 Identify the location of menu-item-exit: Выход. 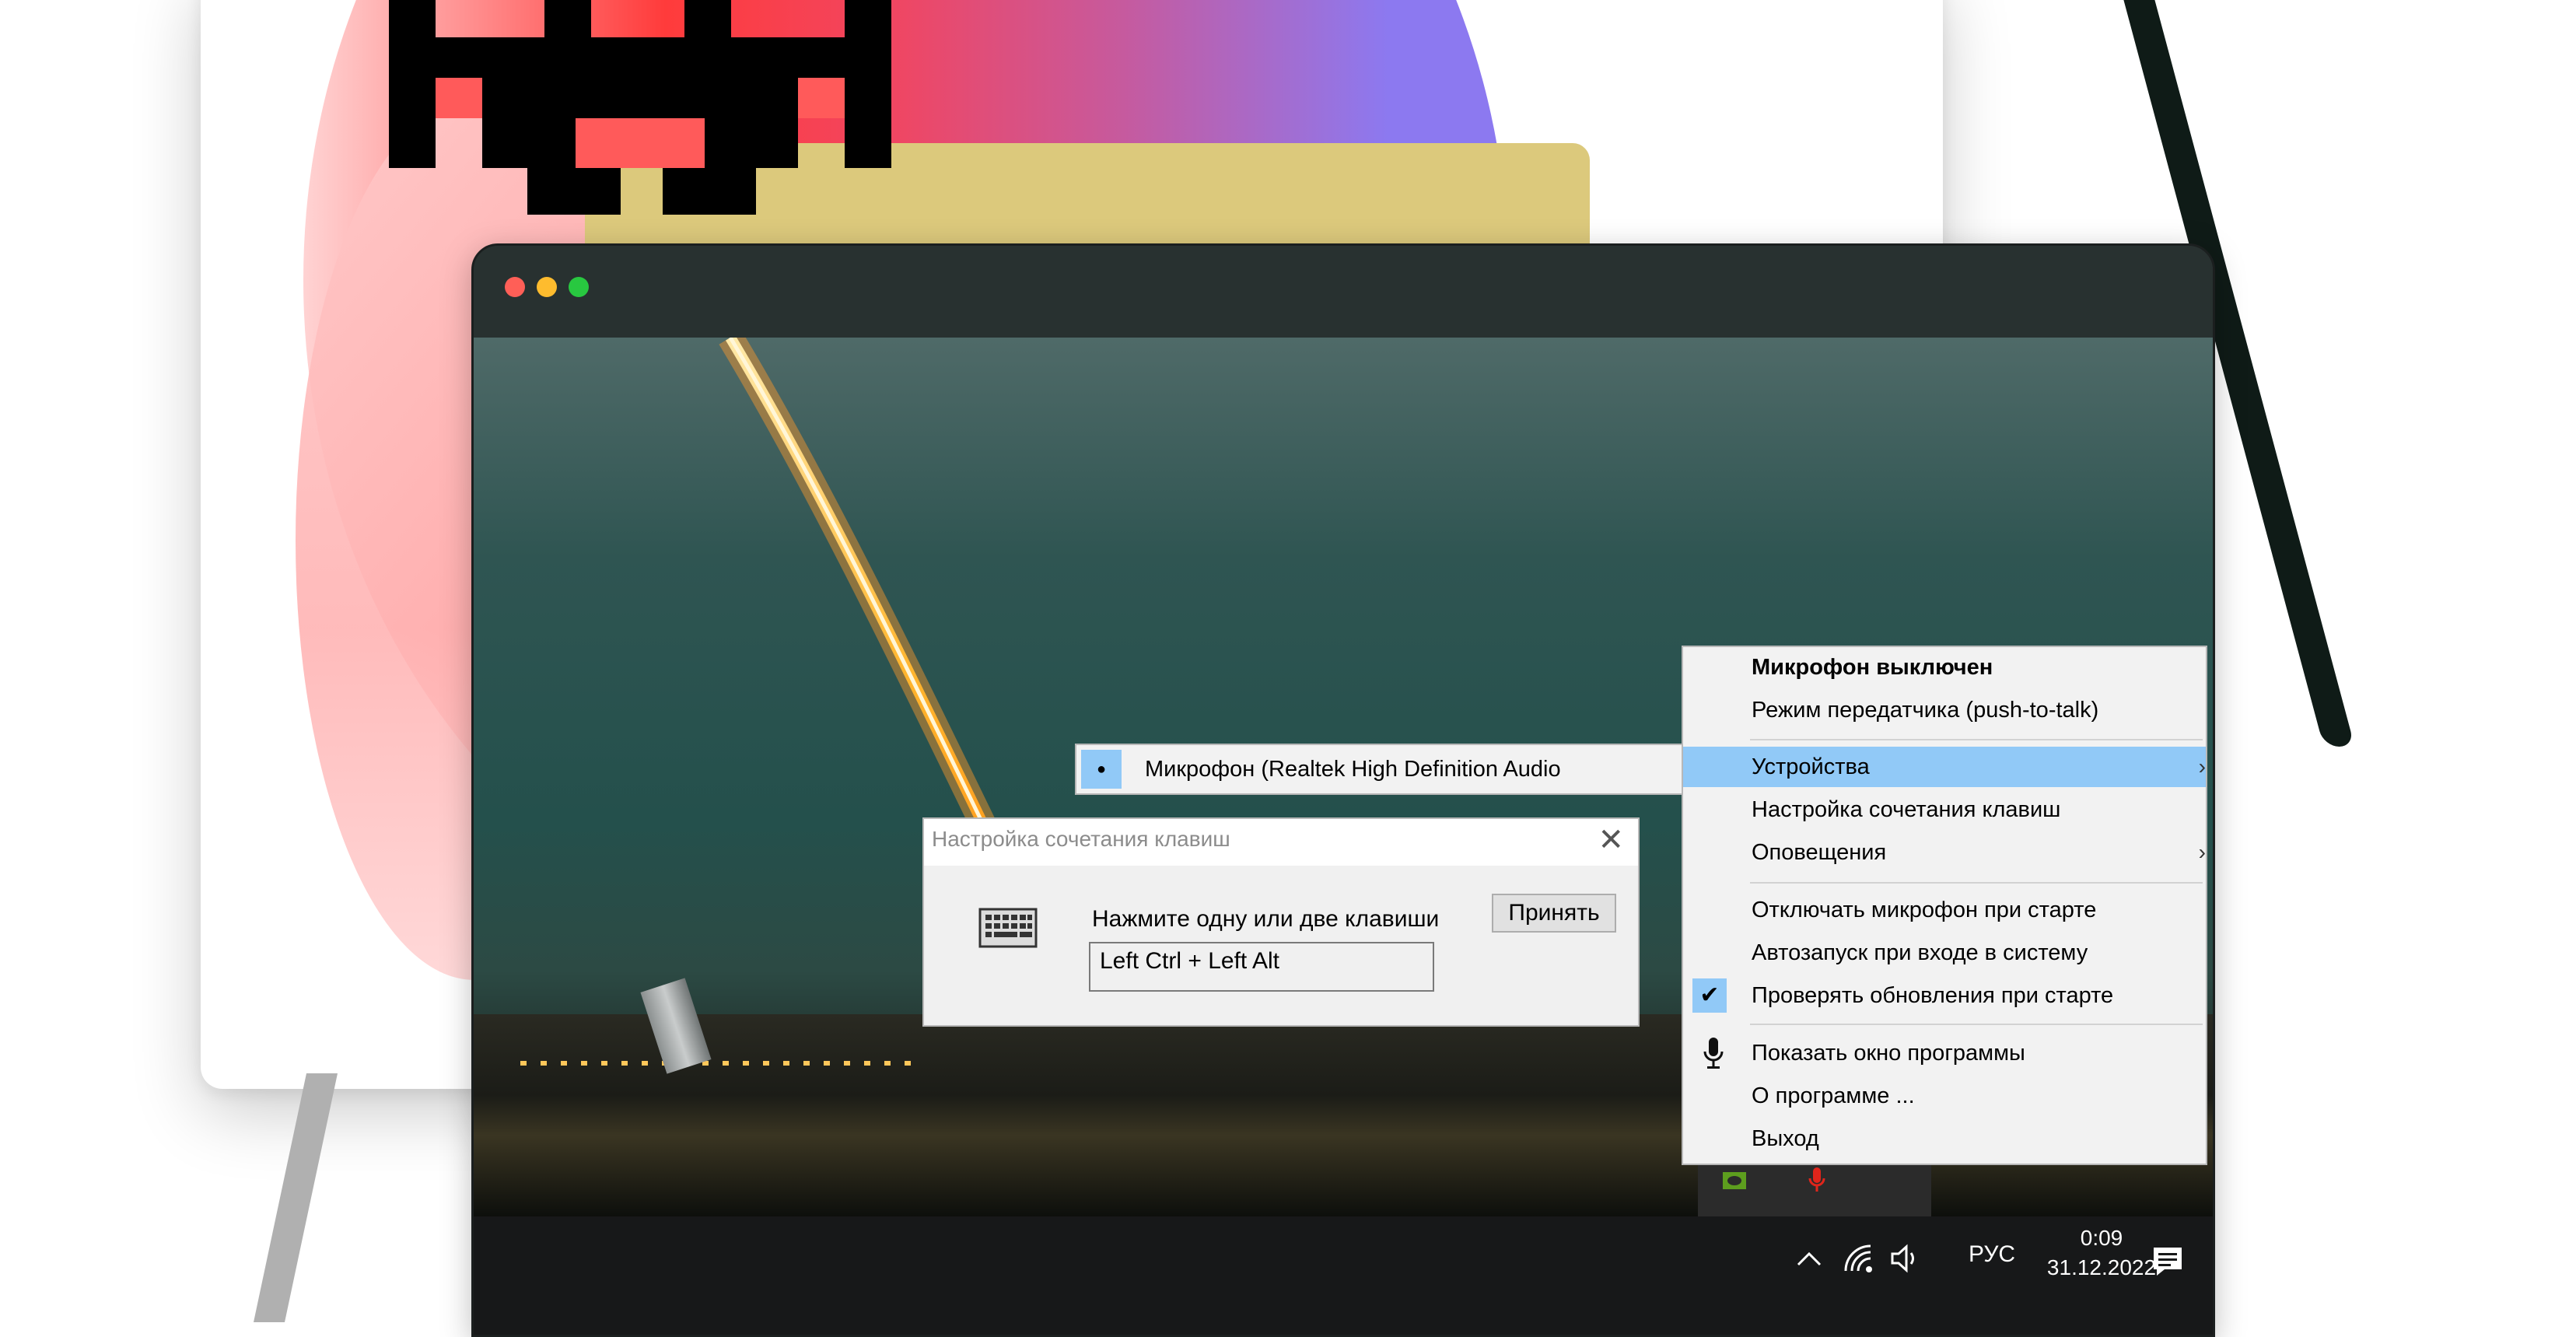
(1945, 1139).